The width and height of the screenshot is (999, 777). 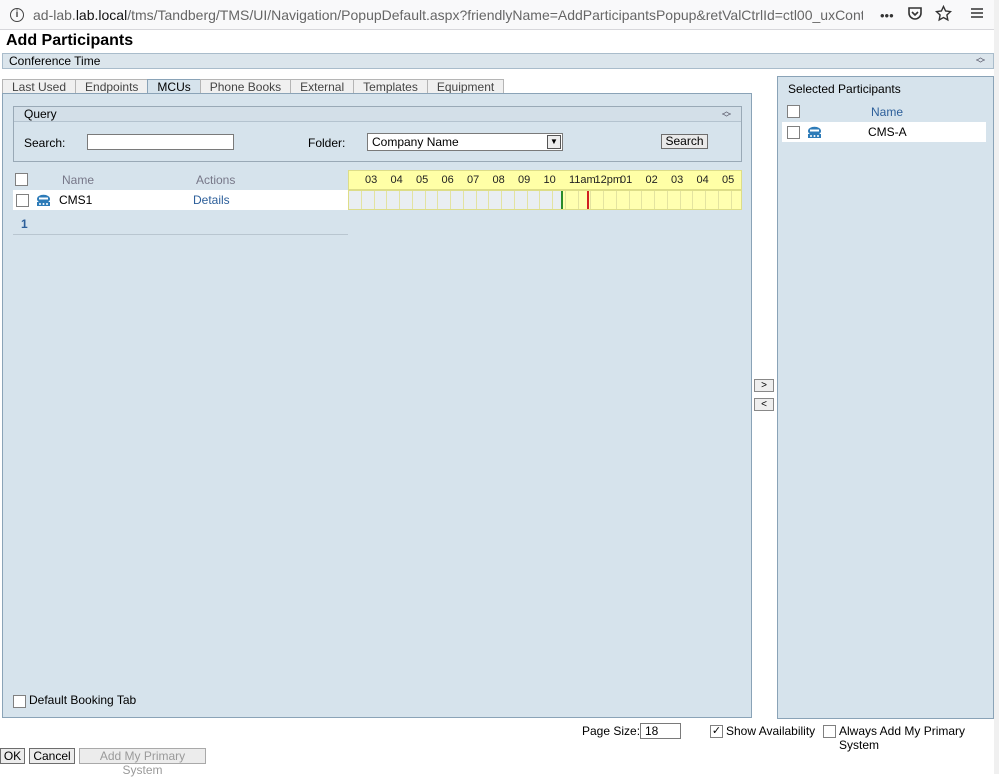 What do you see at coordinates (322, 86) in the screenshot?
I see `tab-external: External` at bounding box center [322, 86].